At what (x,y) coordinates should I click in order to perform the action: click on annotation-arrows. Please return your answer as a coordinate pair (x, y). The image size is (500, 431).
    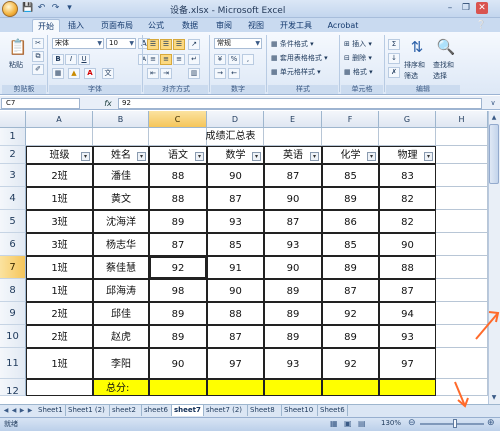
    Looking at the image, I should click on (477, 359).